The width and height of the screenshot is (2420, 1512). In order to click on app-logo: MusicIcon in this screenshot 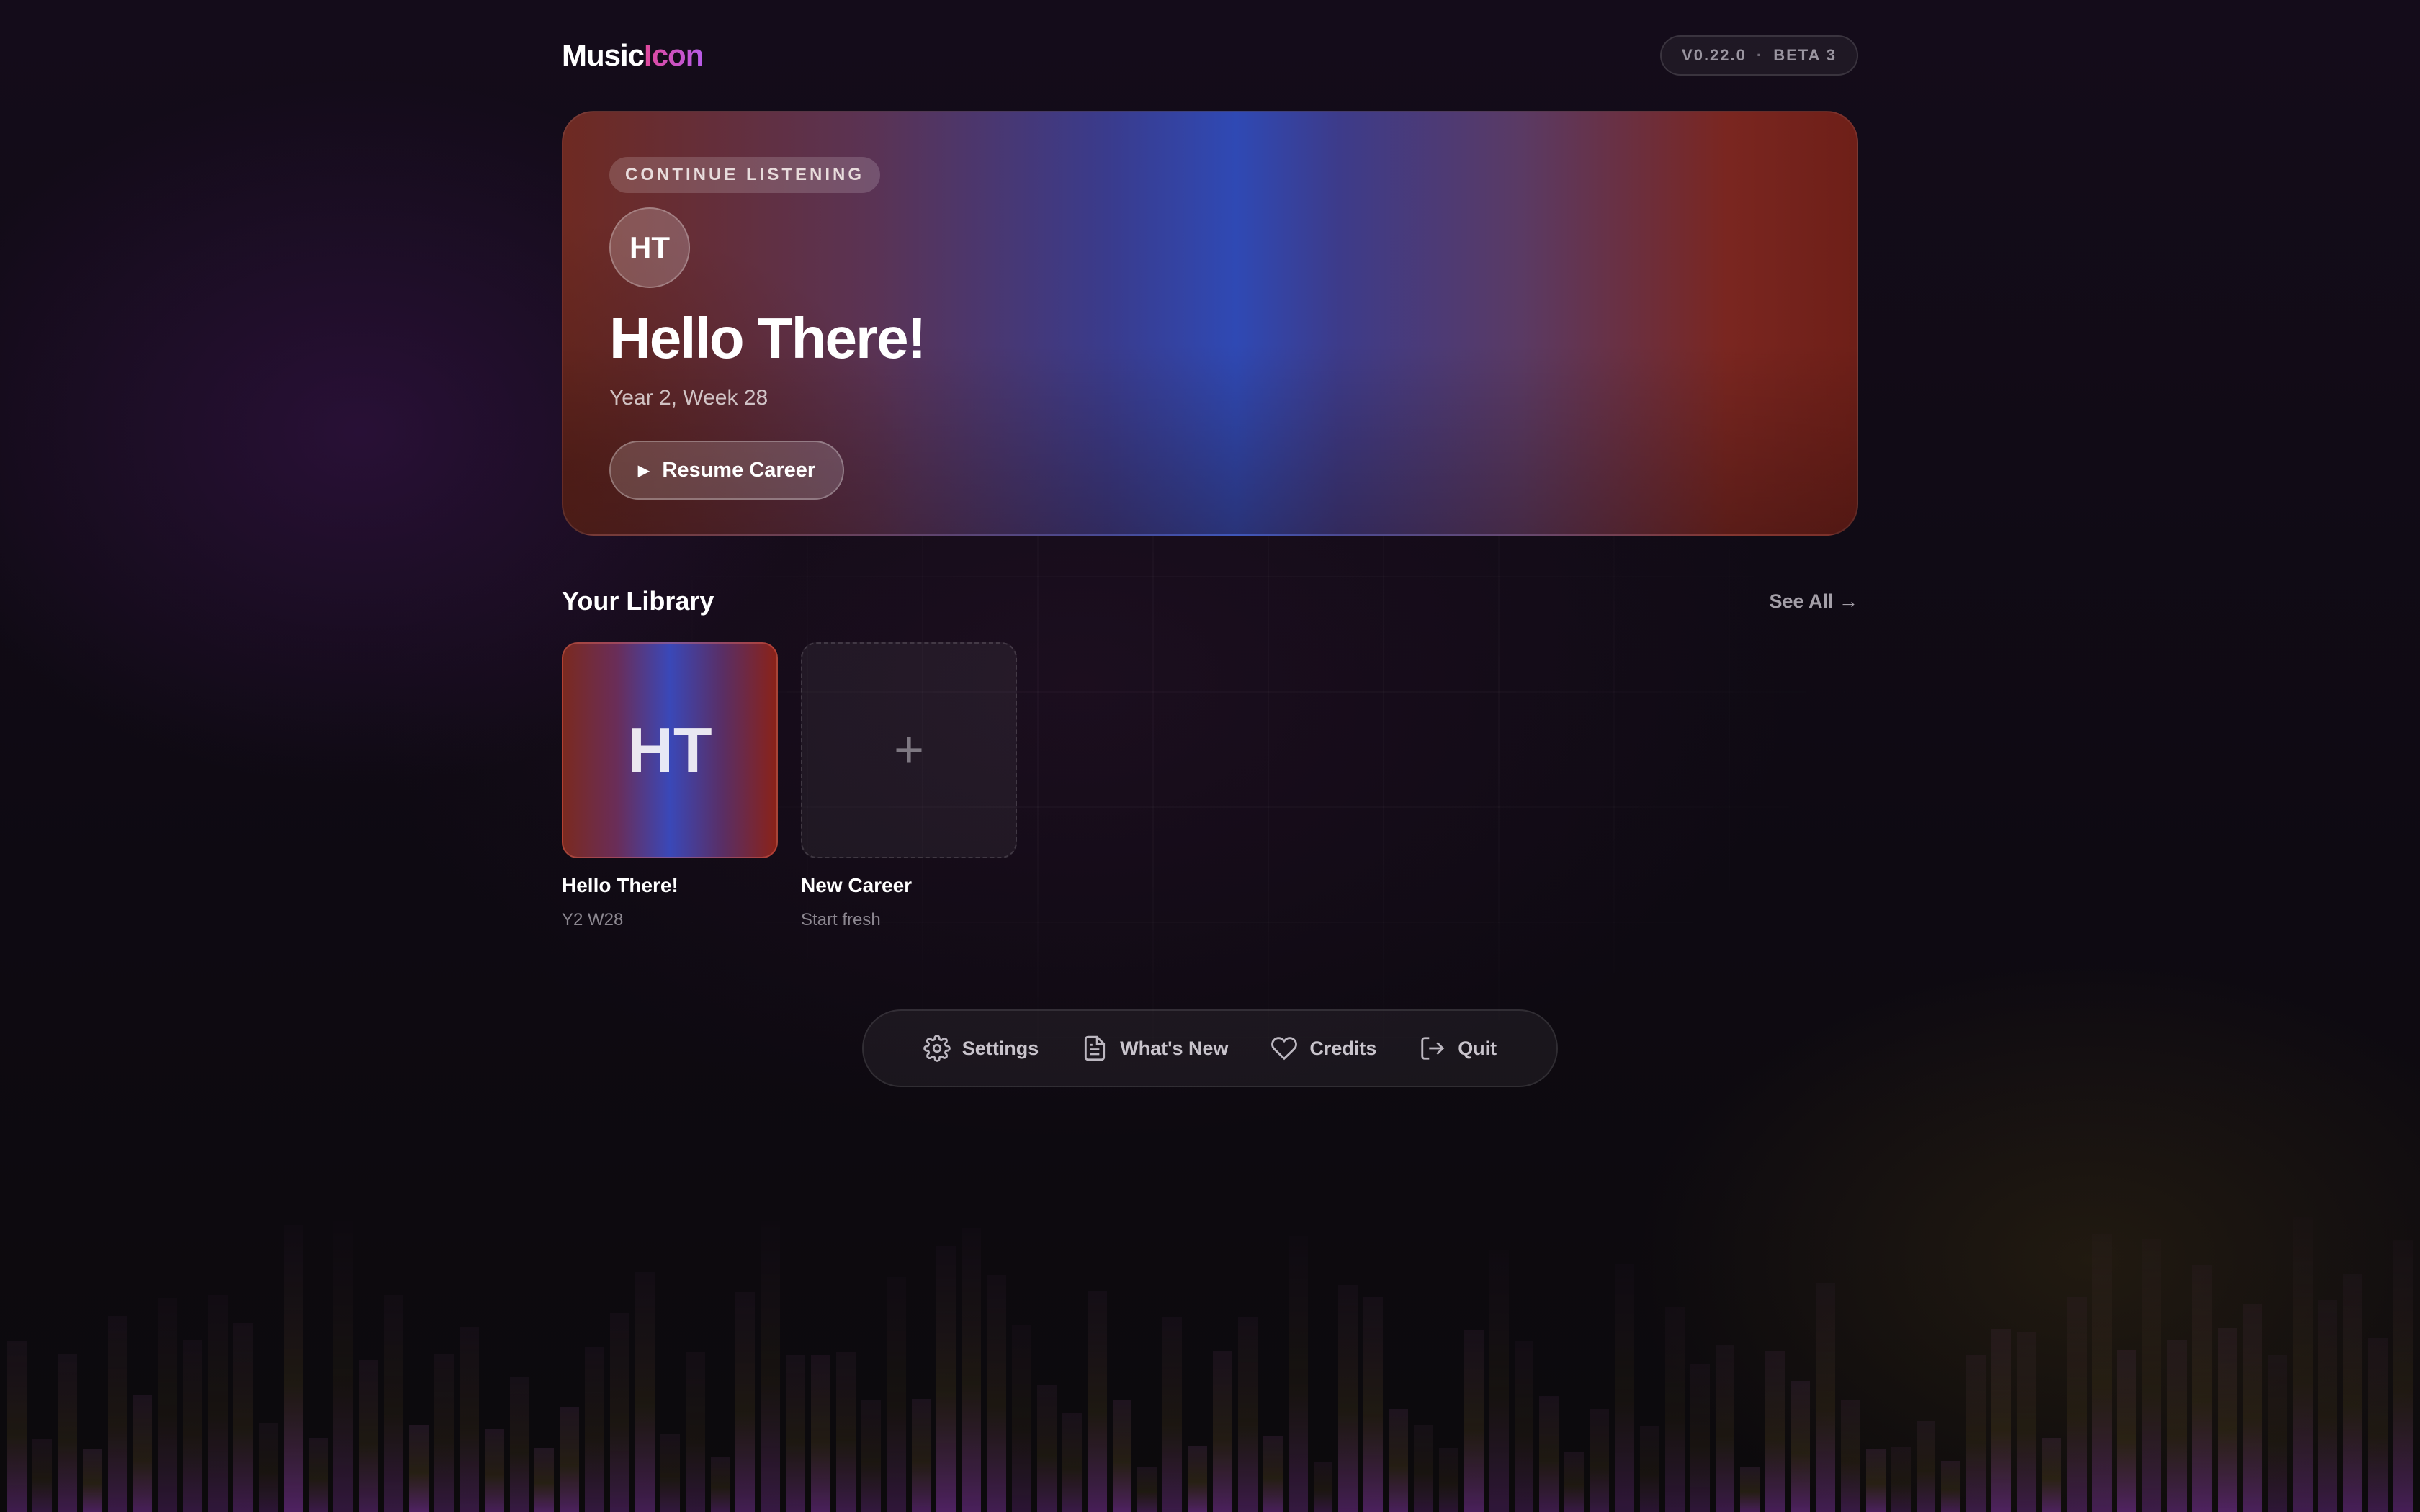, I will do `click(633, 55)`.